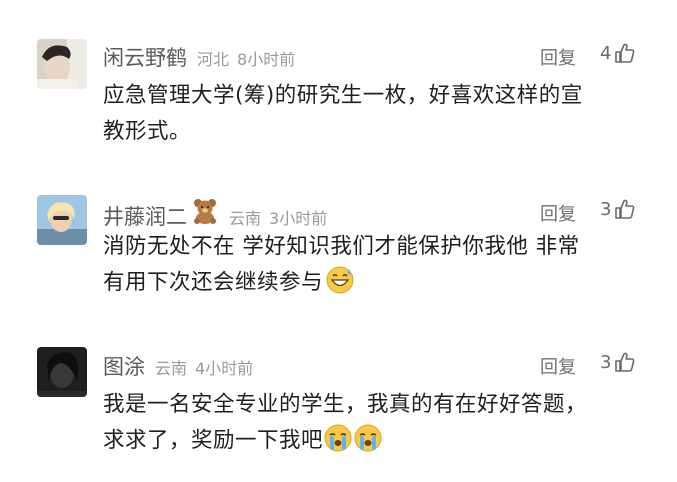  Describe the element at coordinates (341, 246) in the screenshot. I see `comment-text-line: 消防无处不在 学好知识我们才能保护你我他 非常` at that location.